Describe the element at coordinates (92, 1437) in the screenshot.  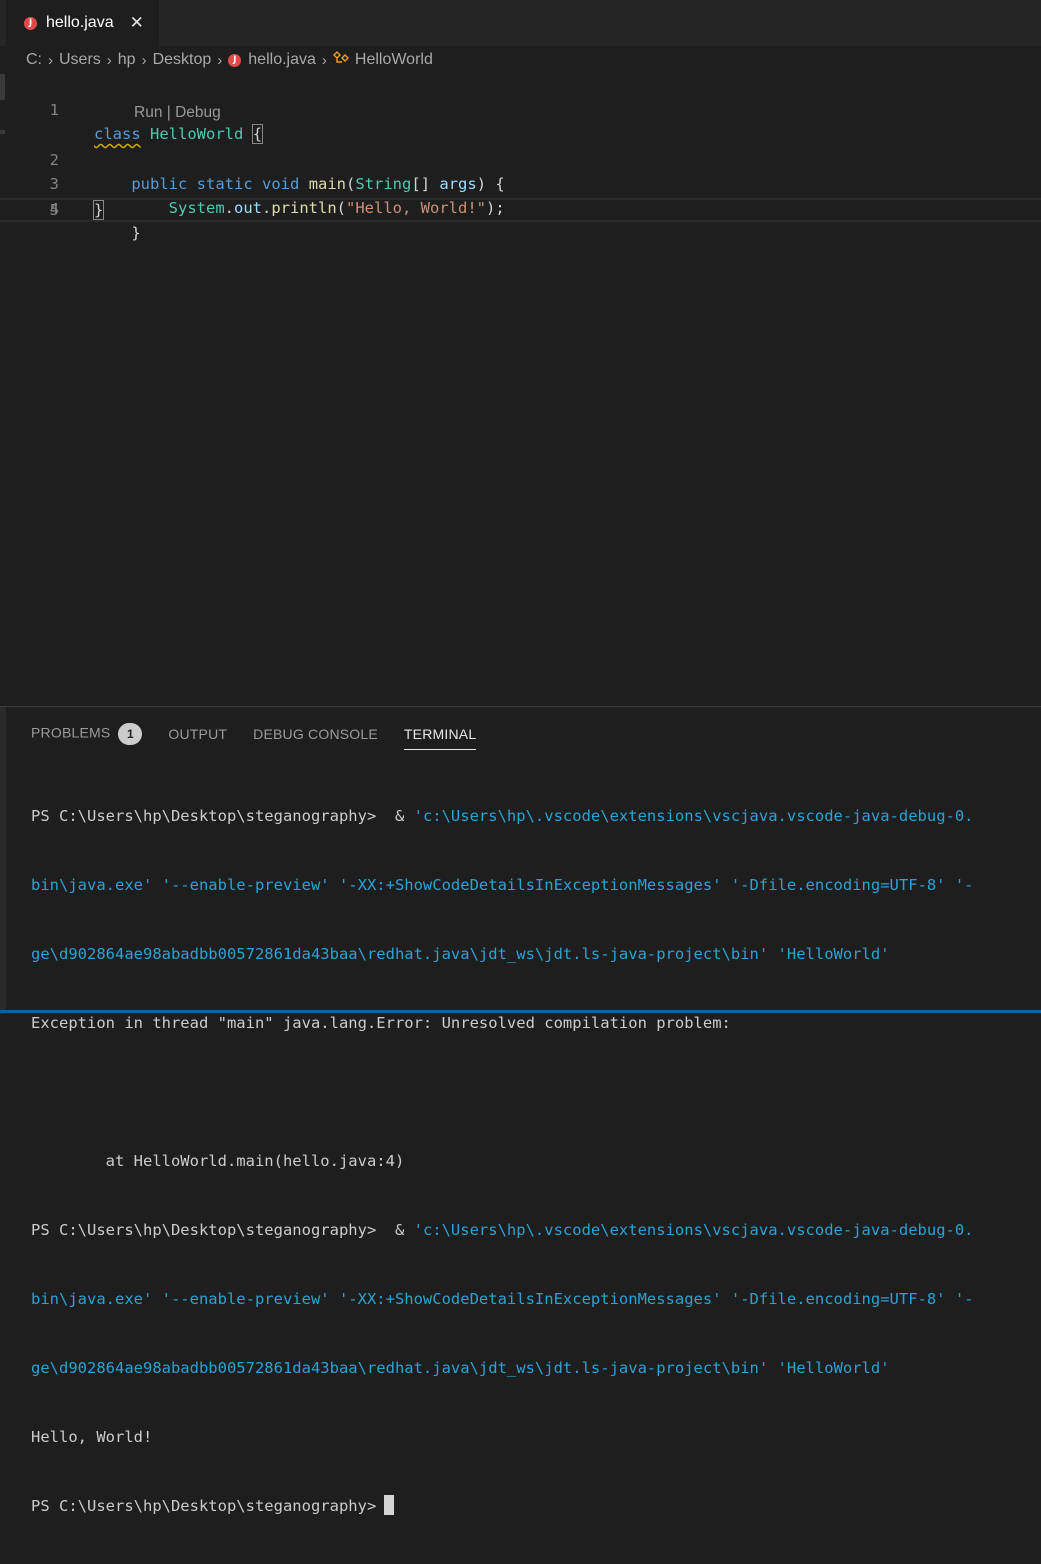
I see `terminal-line: Hello, World!` at that location.